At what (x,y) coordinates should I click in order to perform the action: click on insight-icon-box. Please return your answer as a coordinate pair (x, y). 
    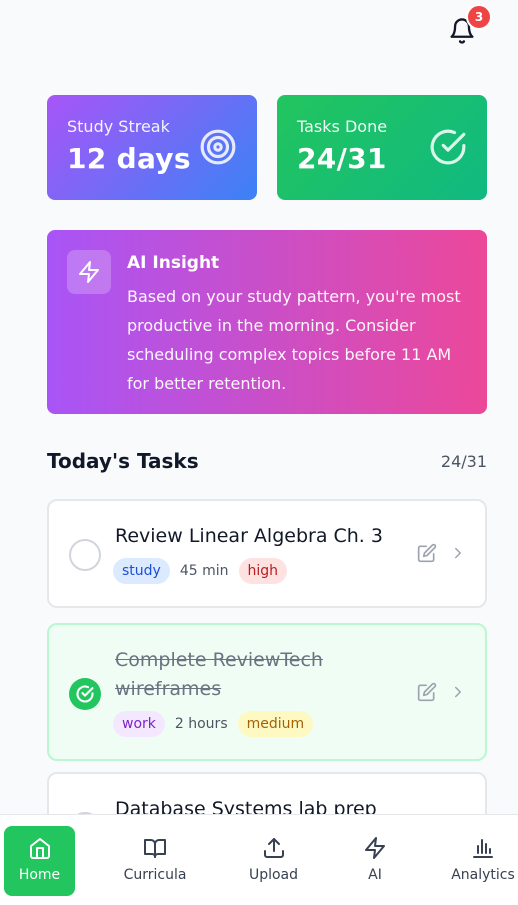
    Looking at the image, I should click on (89, 272).